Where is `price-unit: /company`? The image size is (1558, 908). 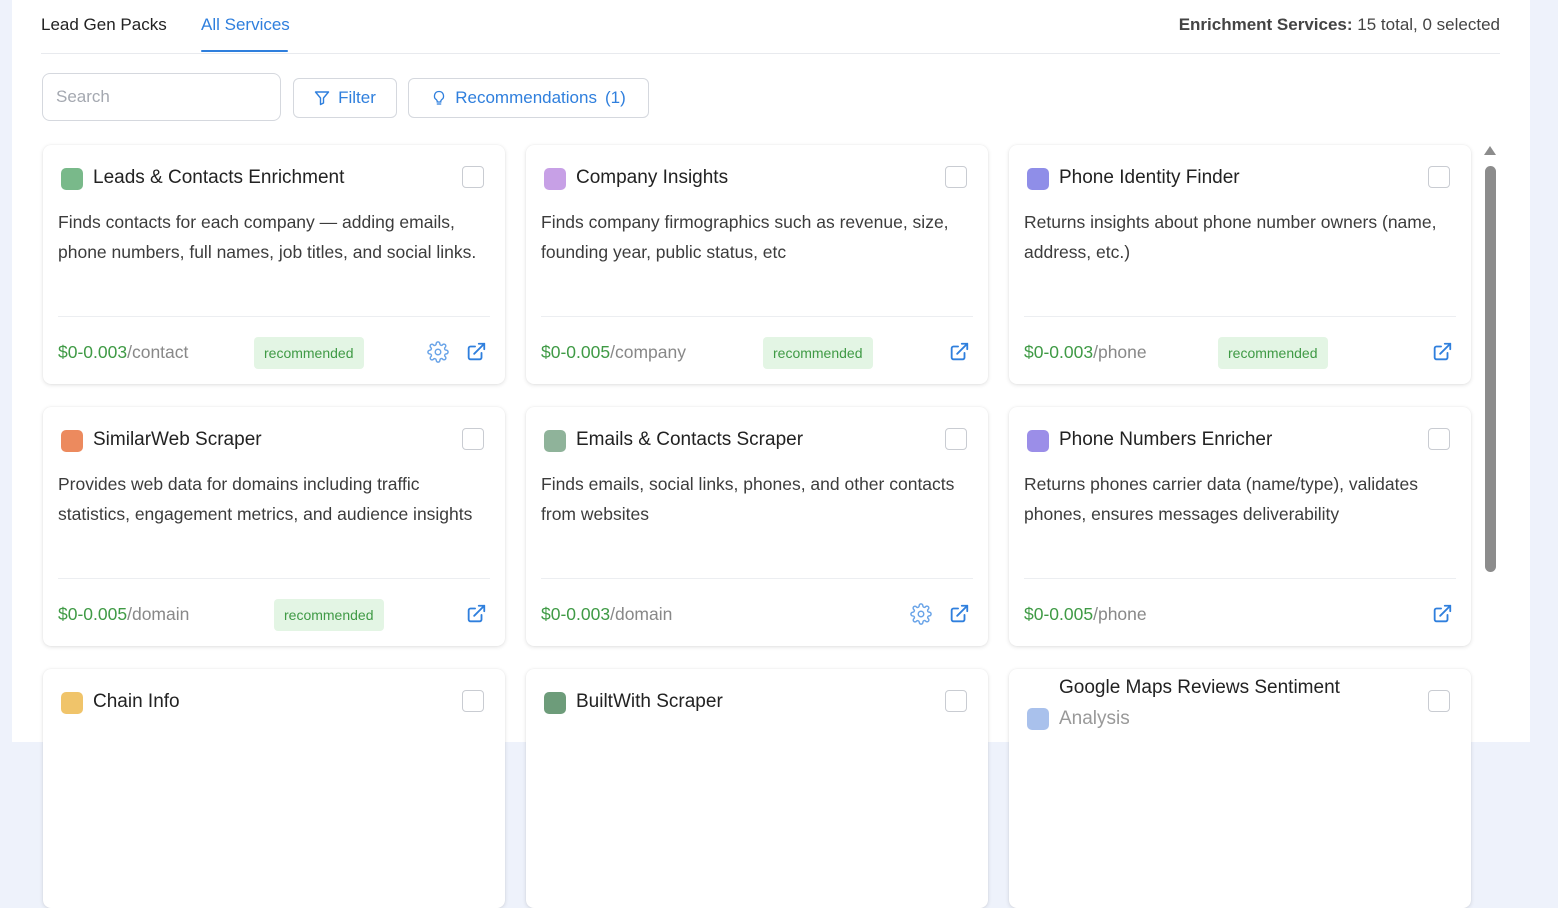 price-unit: /company is located at coordinates (648, 352).